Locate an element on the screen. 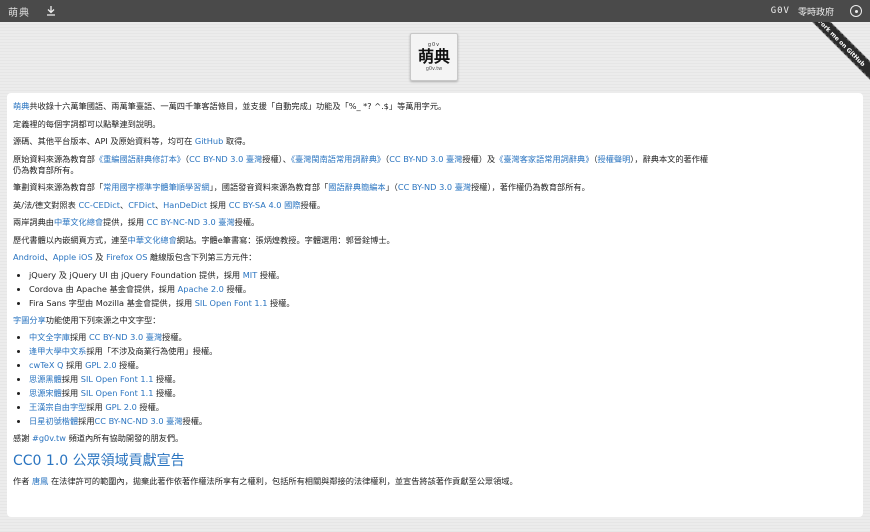 The image size is (870, 532). license-link: MIT is located at coordinates (250, 275).